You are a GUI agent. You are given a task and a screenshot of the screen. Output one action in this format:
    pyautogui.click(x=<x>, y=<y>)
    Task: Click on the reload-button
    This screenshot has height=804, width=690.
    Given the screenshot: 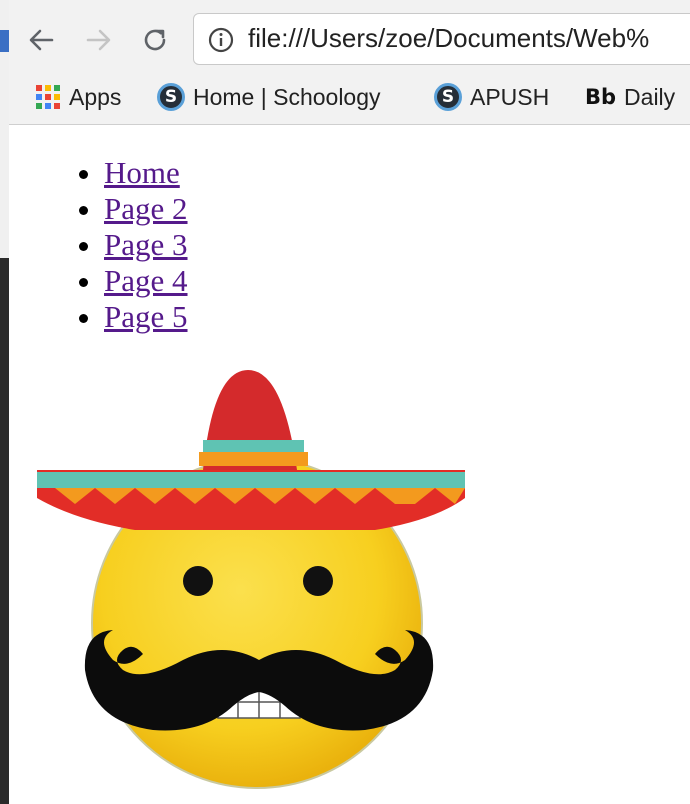 What is the action you would take?
    pyautogui.click(x=155, y=40)
    